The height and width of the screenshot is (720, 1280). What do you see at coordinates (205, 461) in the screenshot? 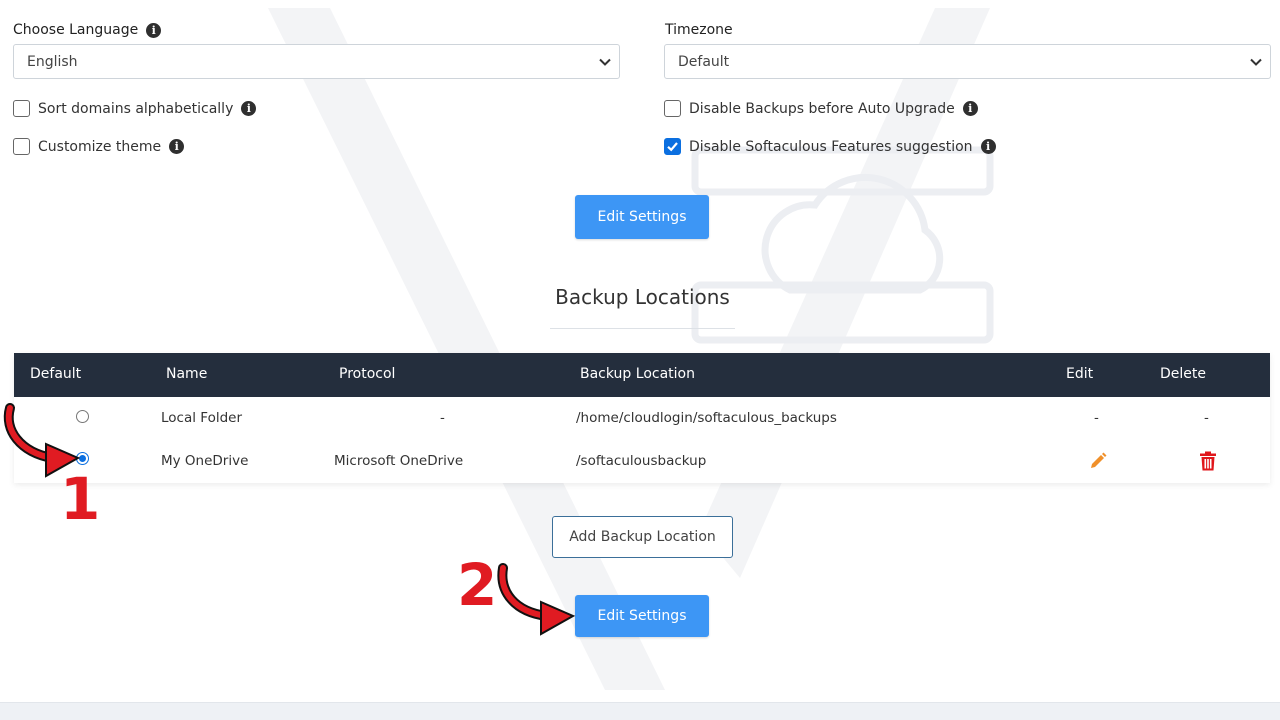
I see `row-name: My OneDrive` at bounding box center [205, 461].